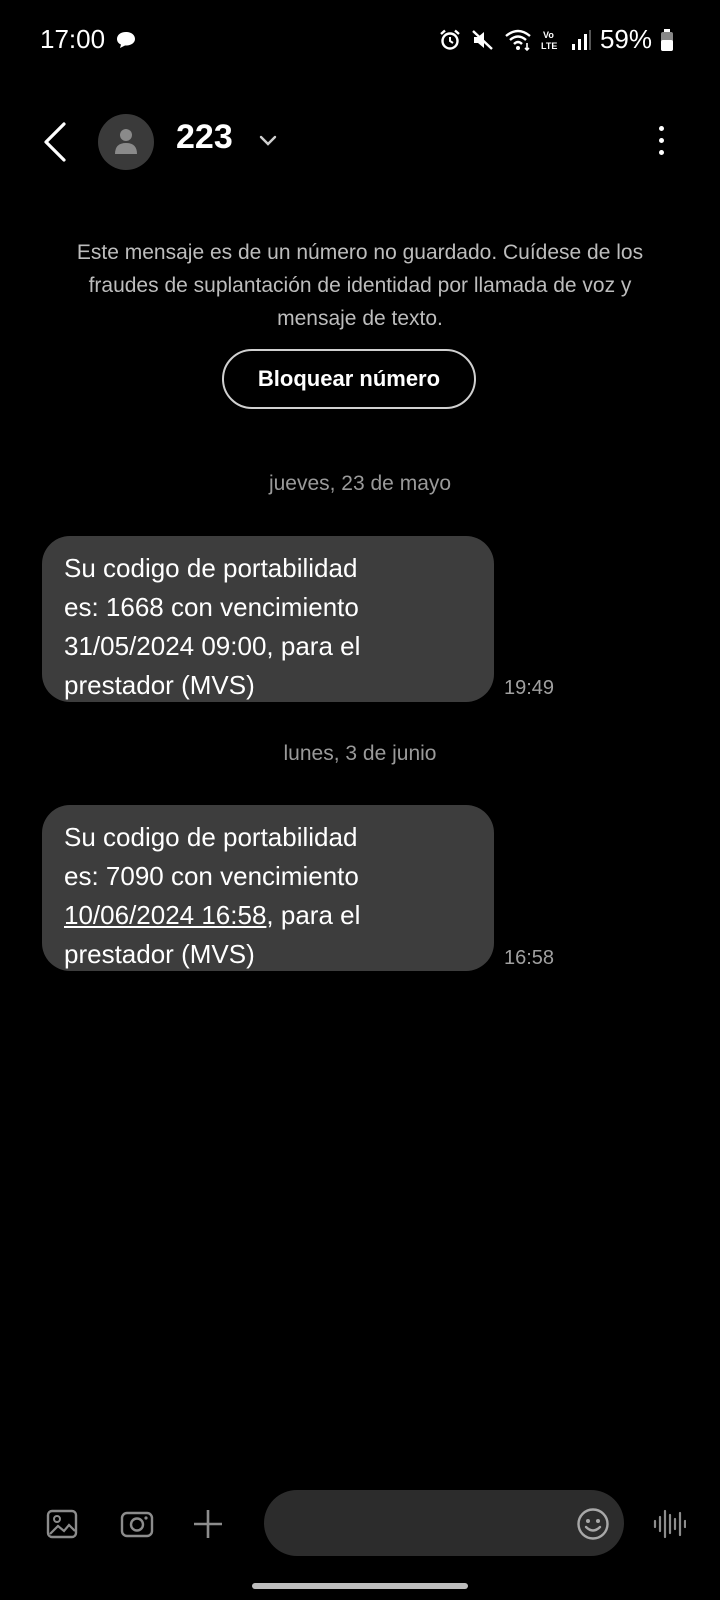 The height and width of the screenshot is (1600, 720). Describe the element at coordinates (669, 1524) in the screenshot. I see `voice-input-icon` at that location.